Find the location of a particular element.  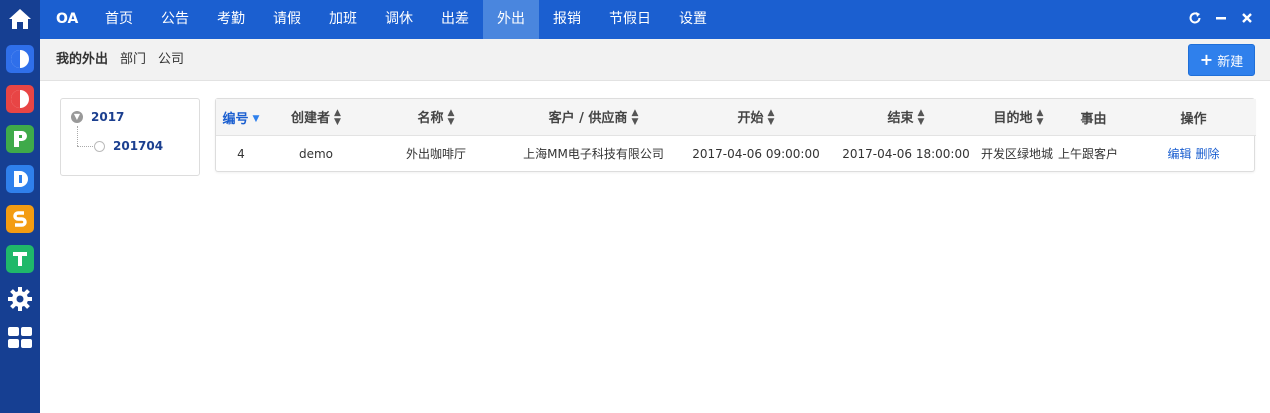

minimize-icon is located at coordinates (1221, 20).